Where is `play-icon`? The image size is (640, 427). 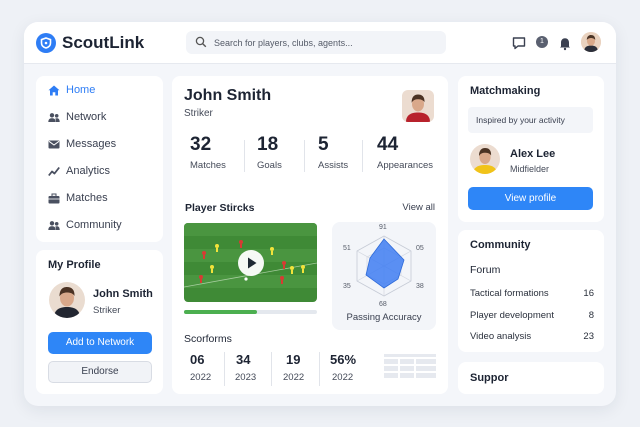
play-icon is located at coordinates (252, 263).